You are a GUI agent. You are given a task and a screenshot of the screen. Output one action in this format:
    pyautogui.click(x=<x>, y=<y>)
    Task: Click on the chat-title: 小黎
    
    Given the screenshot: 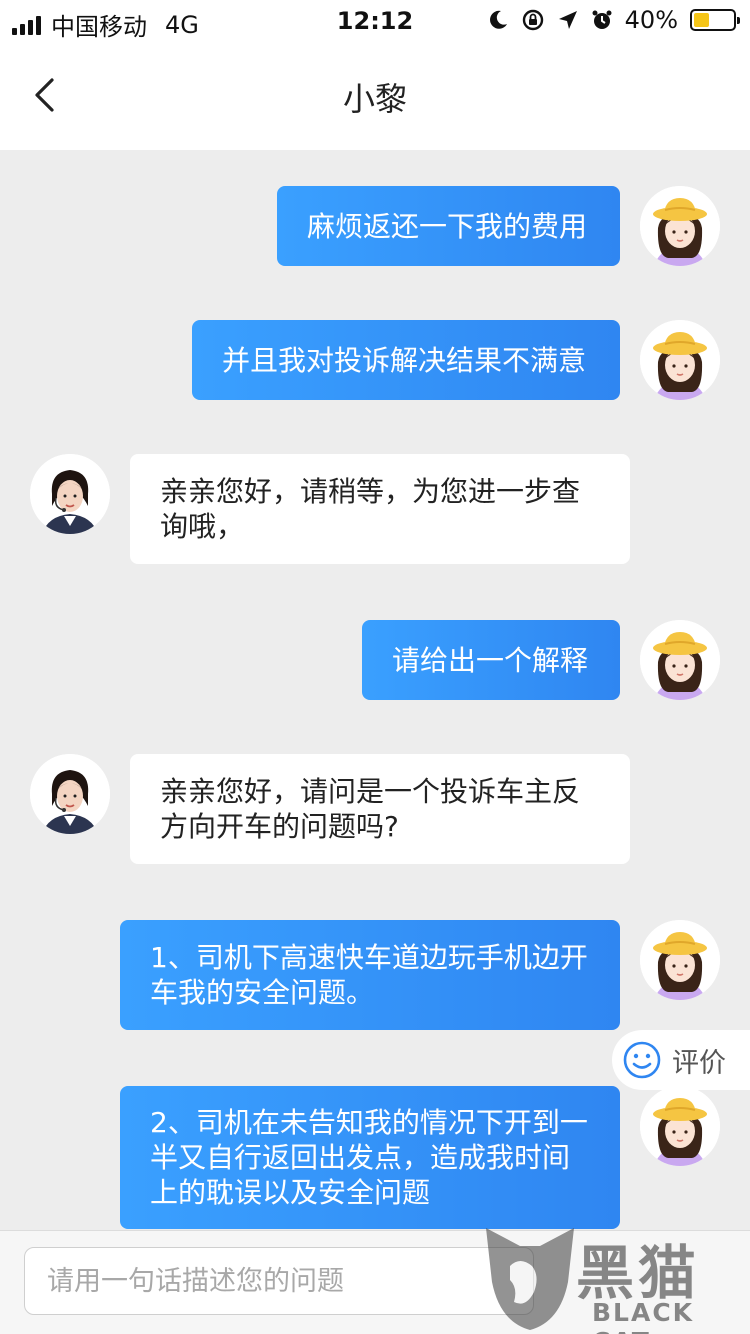 What is the action you would take?
    pyautogui.click(x=374, y=99)
    